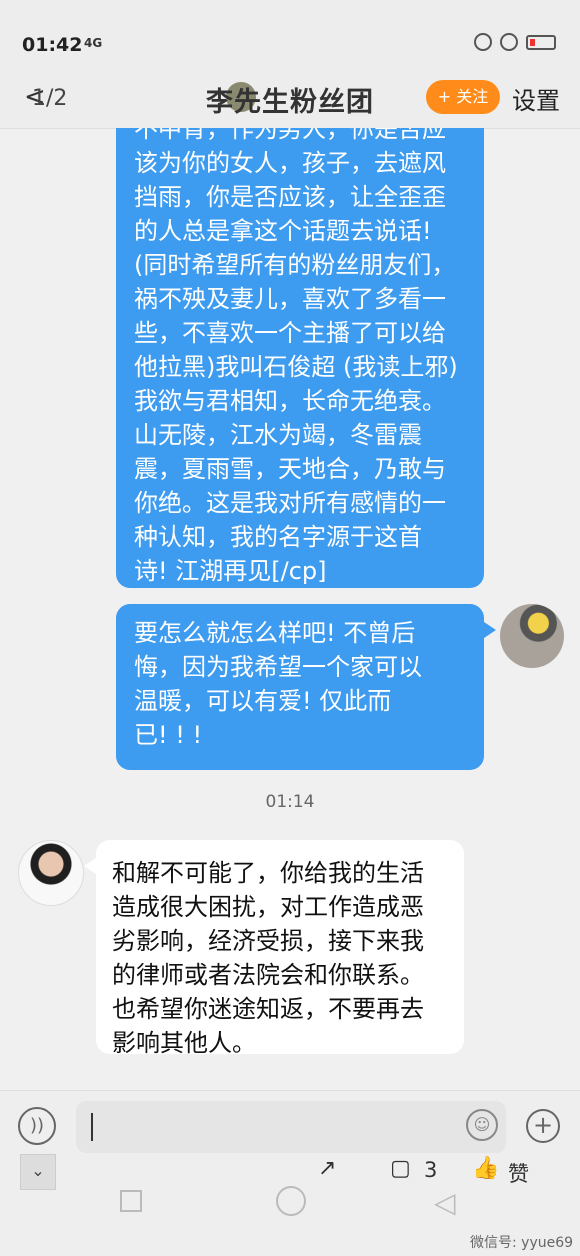  Describe the element at coordinates (400, 1168) in the screenshot. I see `comment-icon: ▢` at that location.